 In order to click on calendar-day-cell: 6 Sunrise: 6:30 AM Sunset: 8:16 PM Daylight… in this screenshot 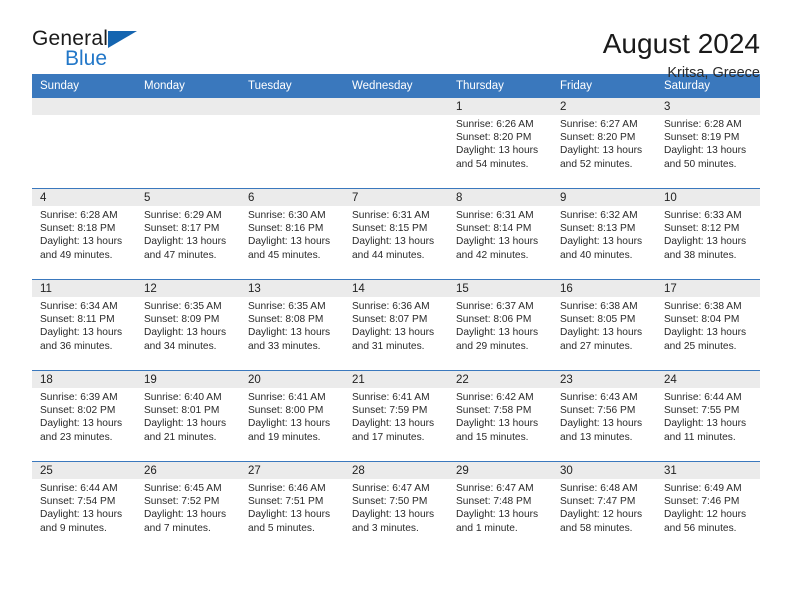, I will do `click(292, 234)`.